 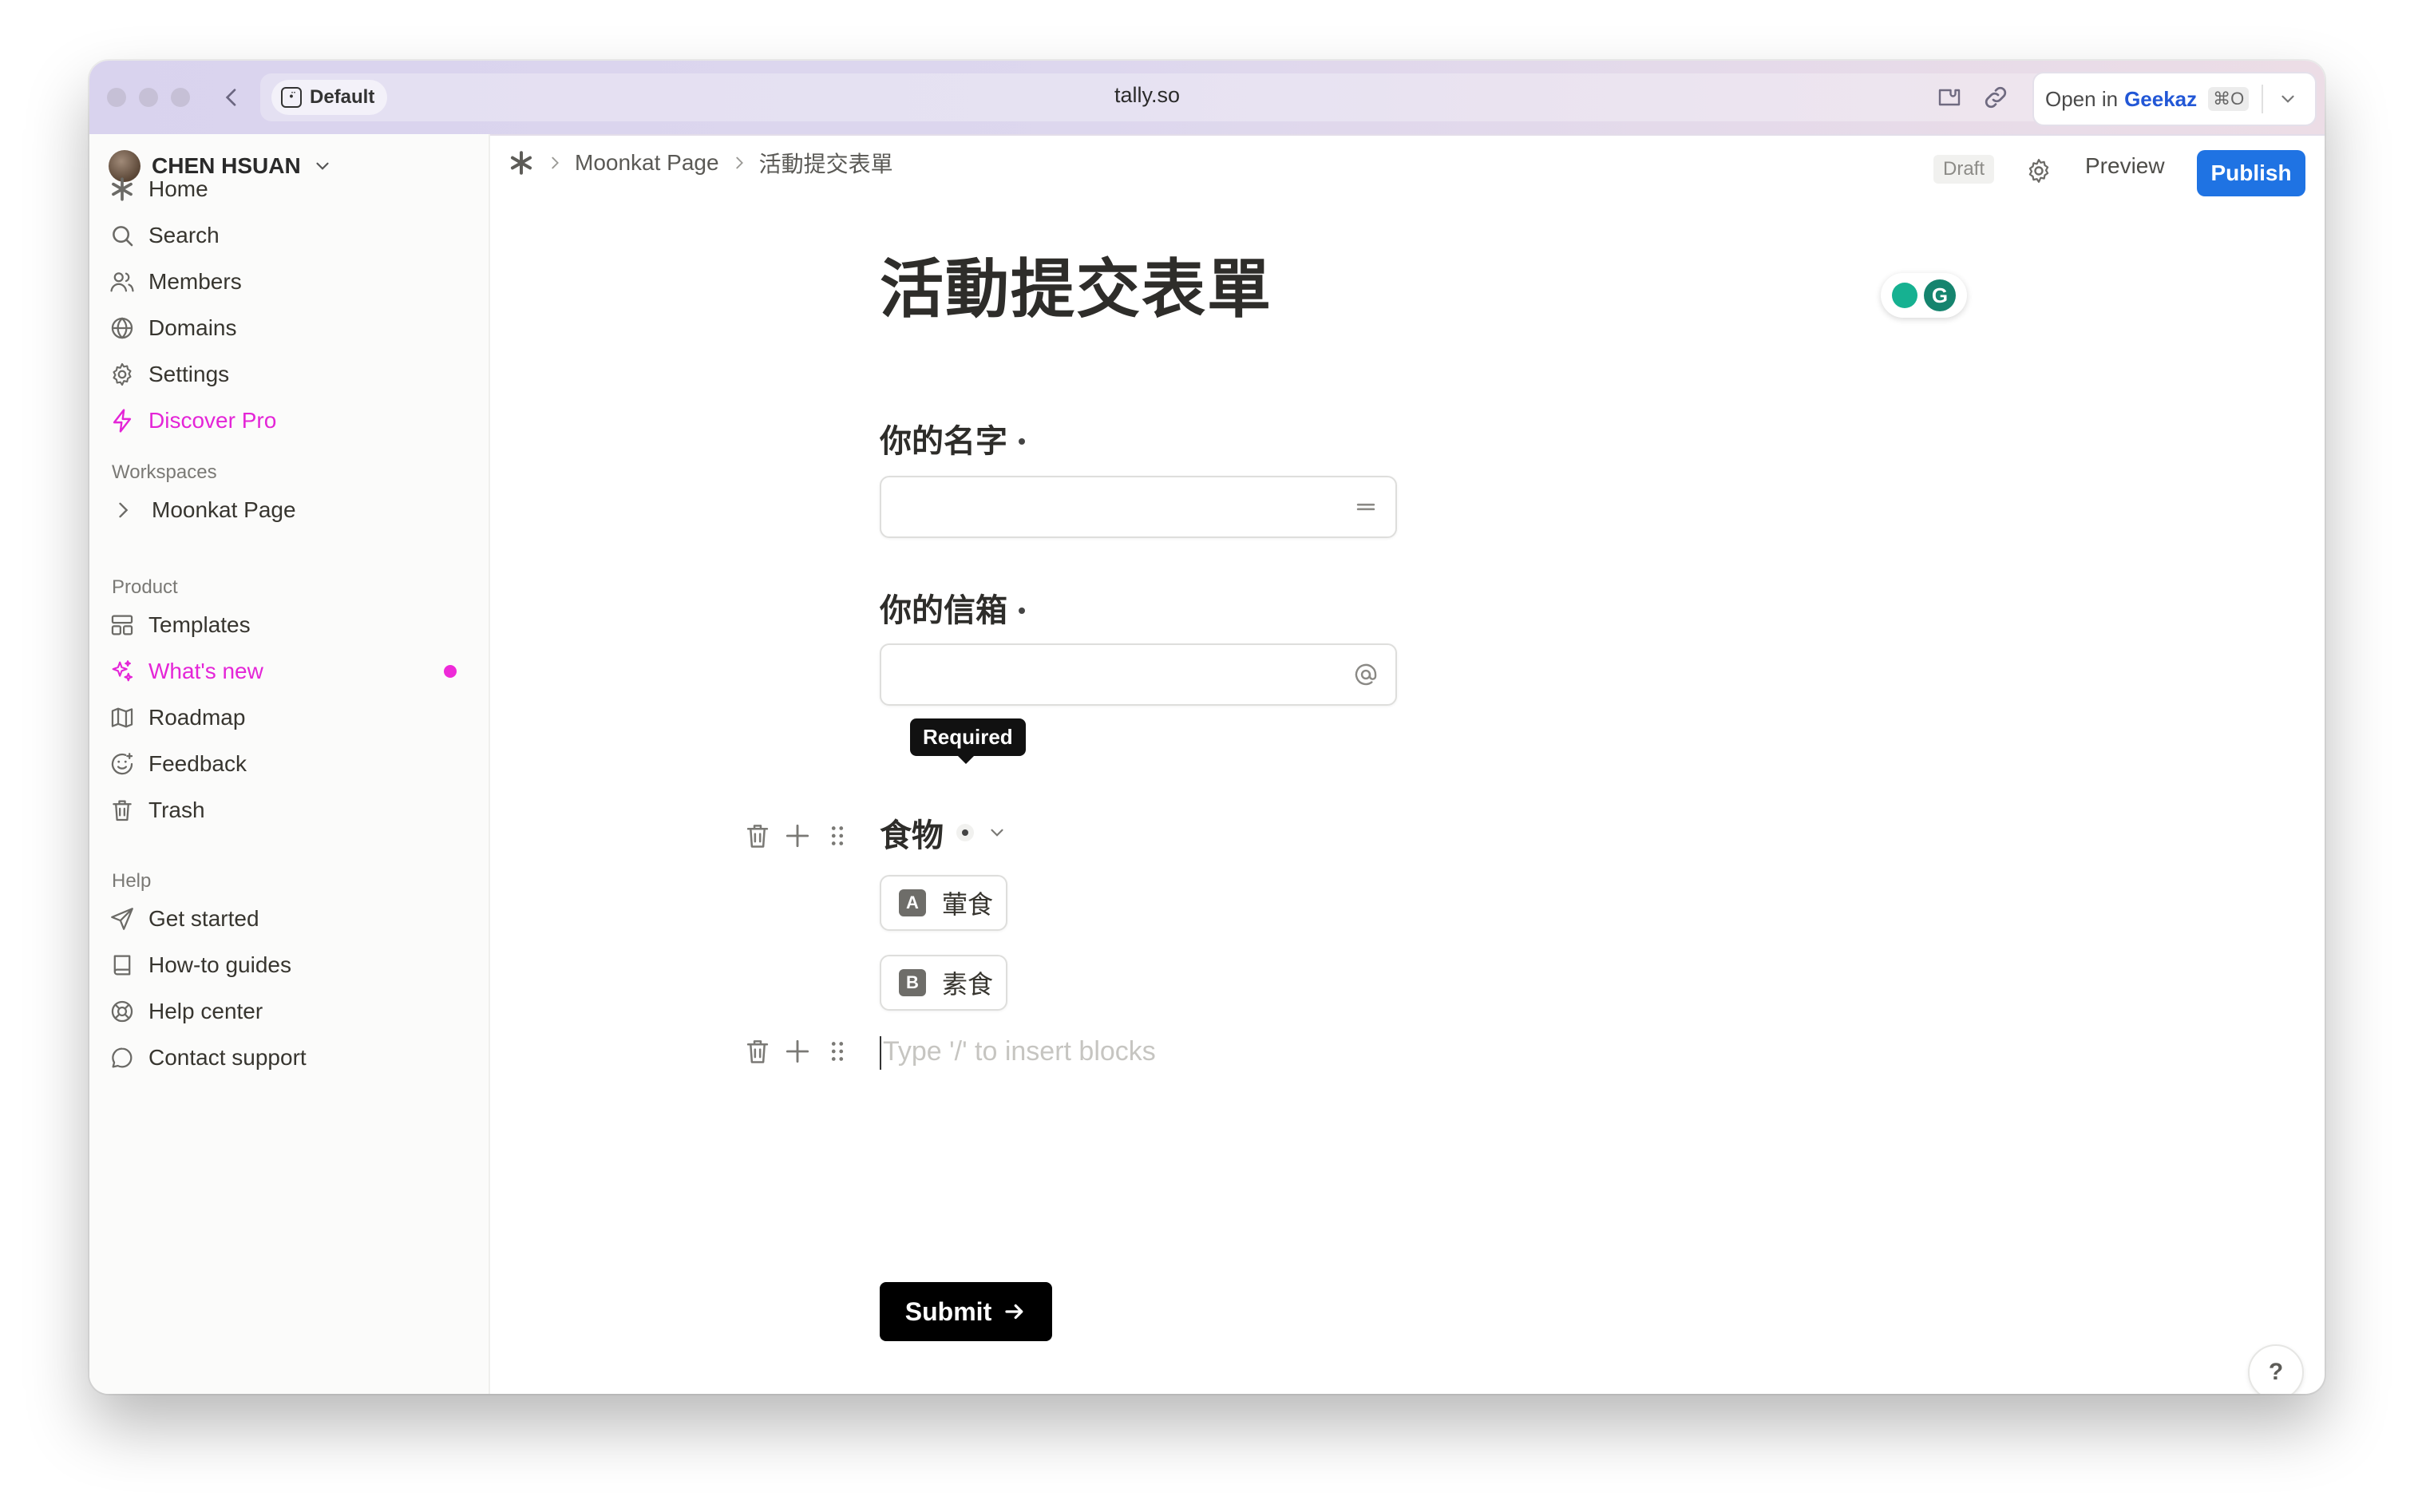 What do you see at coordinates (289, 421) in the screenshot?
I see `sidebar-item-discover-pro: Discover Pro` at bounding box center [289, 421].